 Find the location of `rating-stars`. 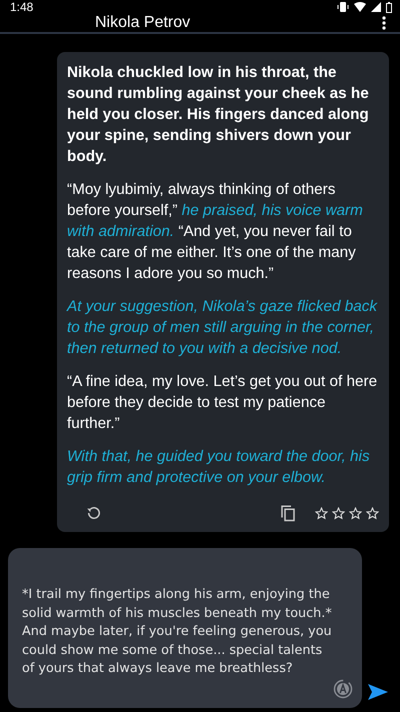

rating-stars is located at coordinates (347, 513).